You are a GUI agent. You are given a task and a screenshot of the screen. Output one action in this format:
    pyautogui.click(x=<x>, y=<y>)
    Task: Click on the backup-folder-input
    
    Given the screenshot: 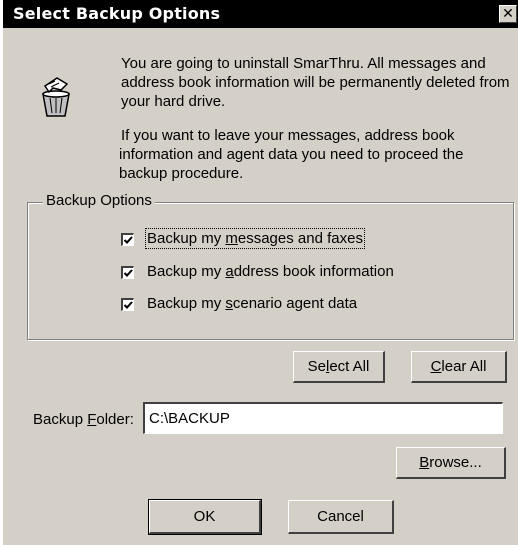 What is the action you would take?
    pyautogui.click(x=323, y=418)
    